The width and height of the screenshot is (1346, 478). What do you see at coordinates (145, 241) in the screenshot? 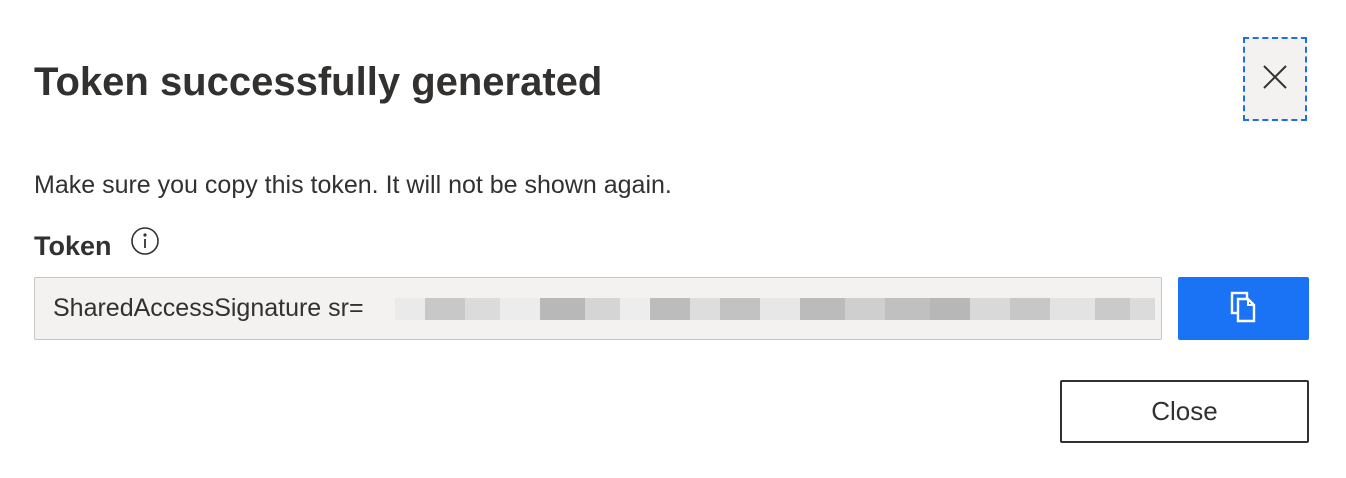
I see `info-icon` at bounding box center [145, 241].